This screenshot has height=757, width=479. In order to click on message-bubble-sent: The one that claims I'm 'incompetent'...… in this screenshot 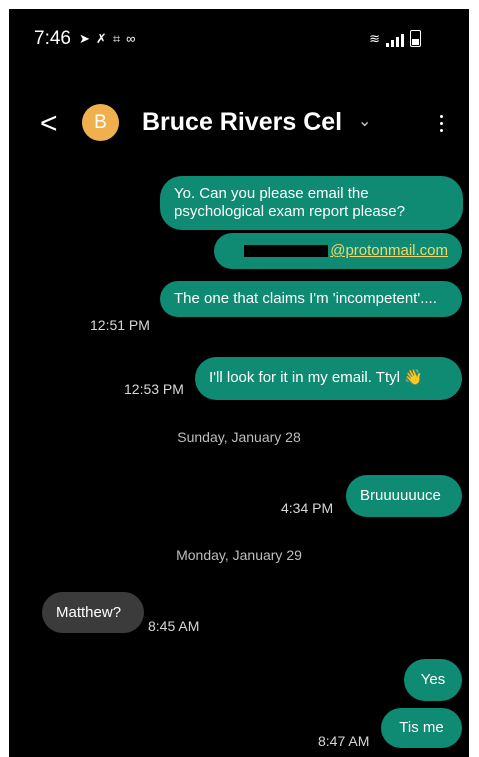, I will do `click(311, 299)`.